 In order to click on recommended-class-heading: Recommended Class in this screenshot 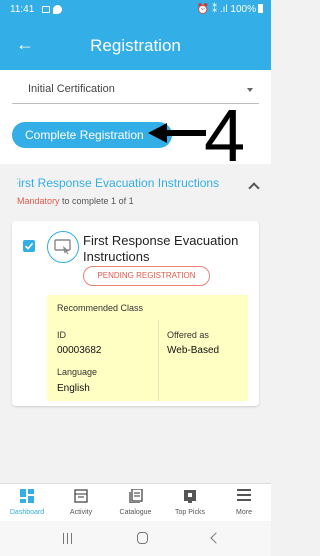, I will do `click(100, 308)`.